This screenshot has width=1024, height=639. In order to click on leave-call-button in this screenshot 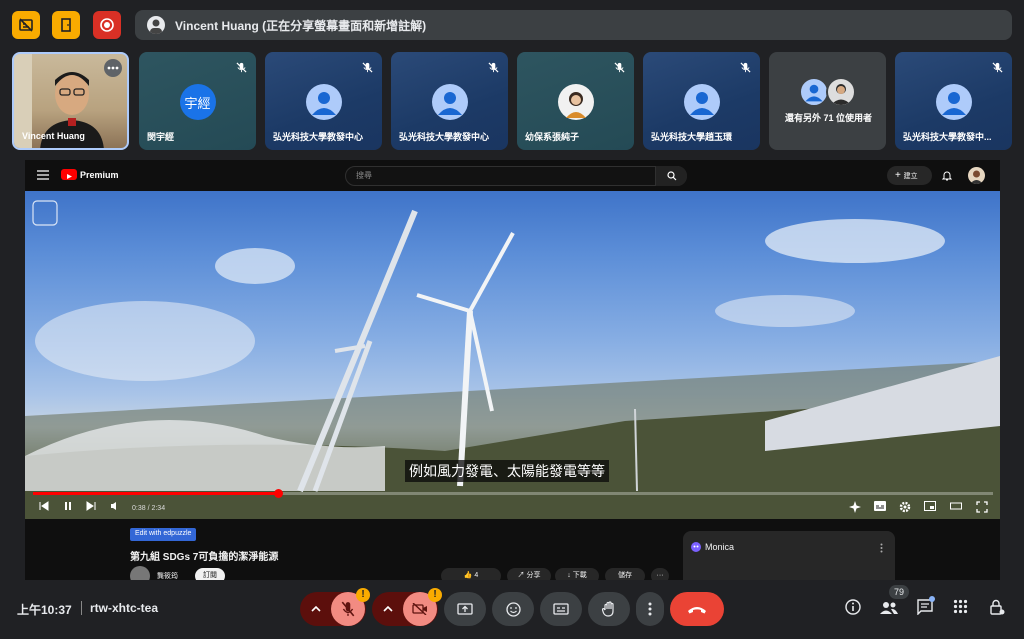, I will do `click(697, 609)`.